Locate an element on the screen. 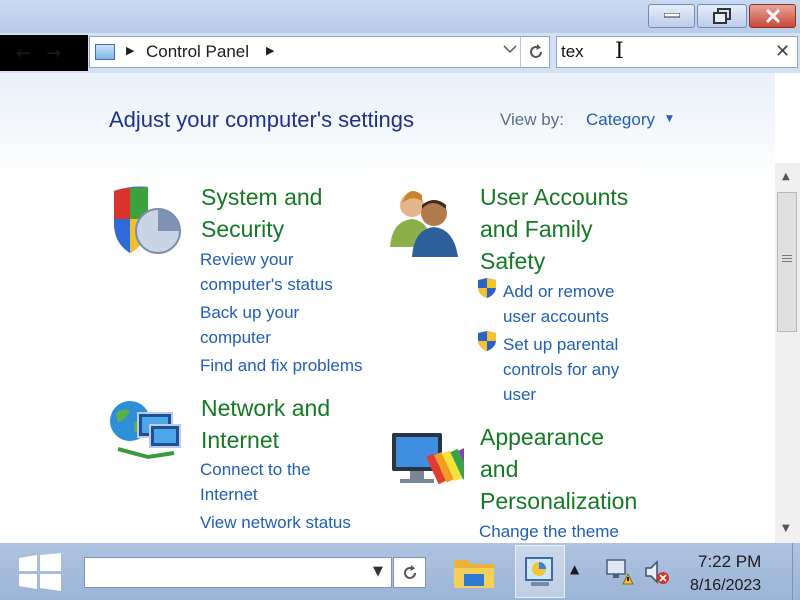 The height and width of the screenshot is (600, 800). category-network-line1: Network and is located at coordinates (265, 408).